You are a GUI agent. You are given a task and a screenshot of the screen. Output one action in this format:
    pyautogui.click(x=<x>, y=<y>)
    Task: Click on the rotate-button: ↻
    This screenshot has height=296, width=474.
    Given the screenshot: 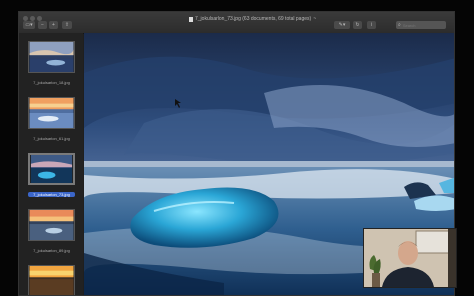 What is the action you would take?
    pyautogui.click(x=357, y=25)
    